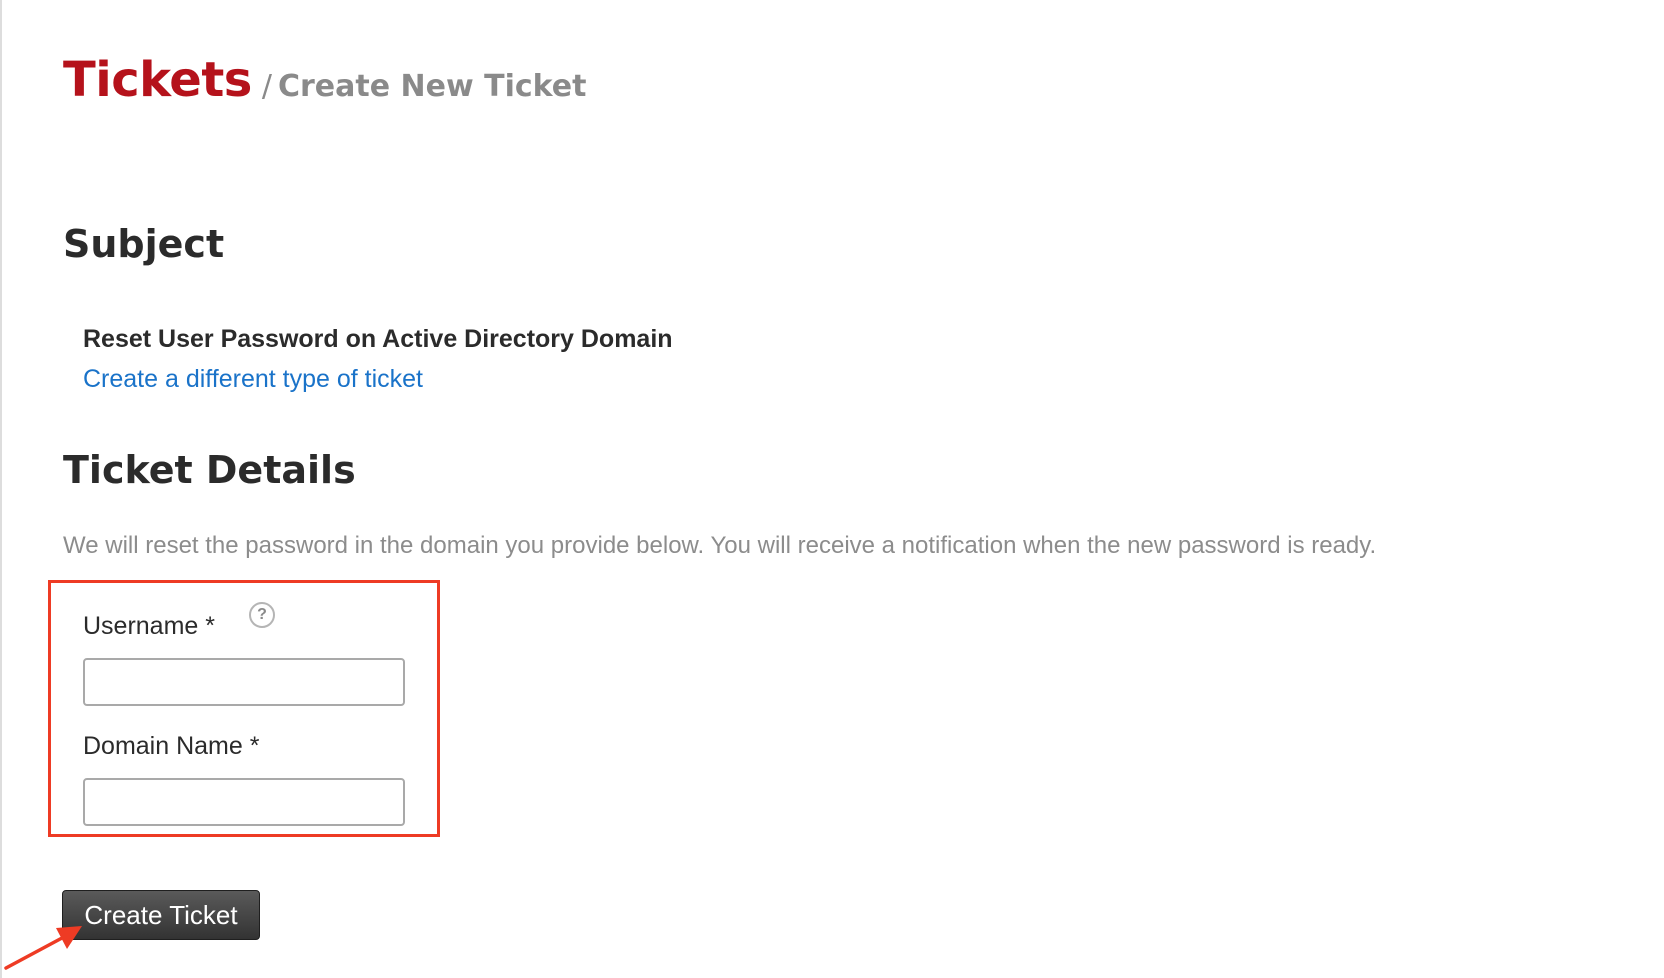 This screenshot has width=1664, height=978. Describe the element at coordinates (34, 953) in the screenshot. I see `arrow-shaft` at that location.